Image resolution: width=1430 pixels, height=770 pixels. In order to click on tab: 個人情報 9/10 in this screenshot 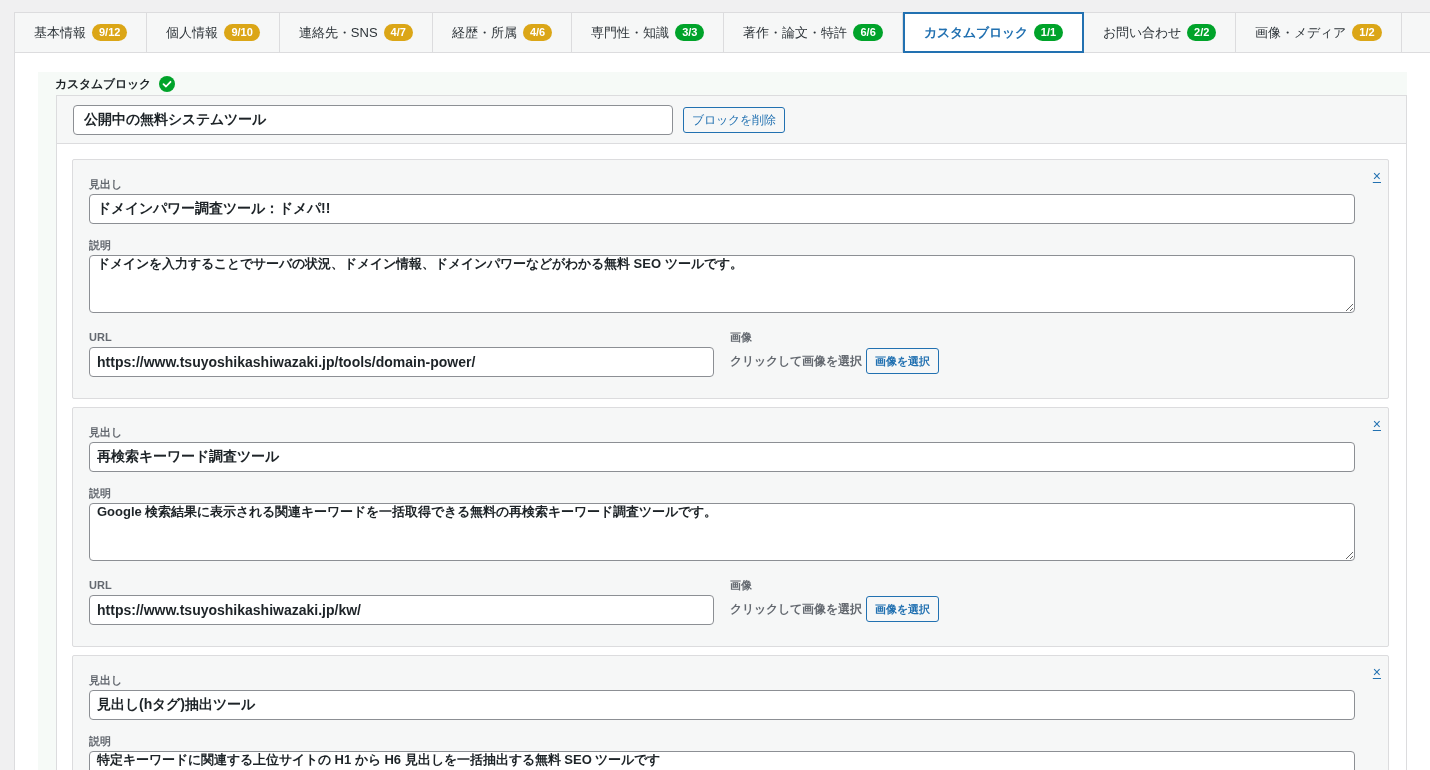, I will do `click(213, 32)`.